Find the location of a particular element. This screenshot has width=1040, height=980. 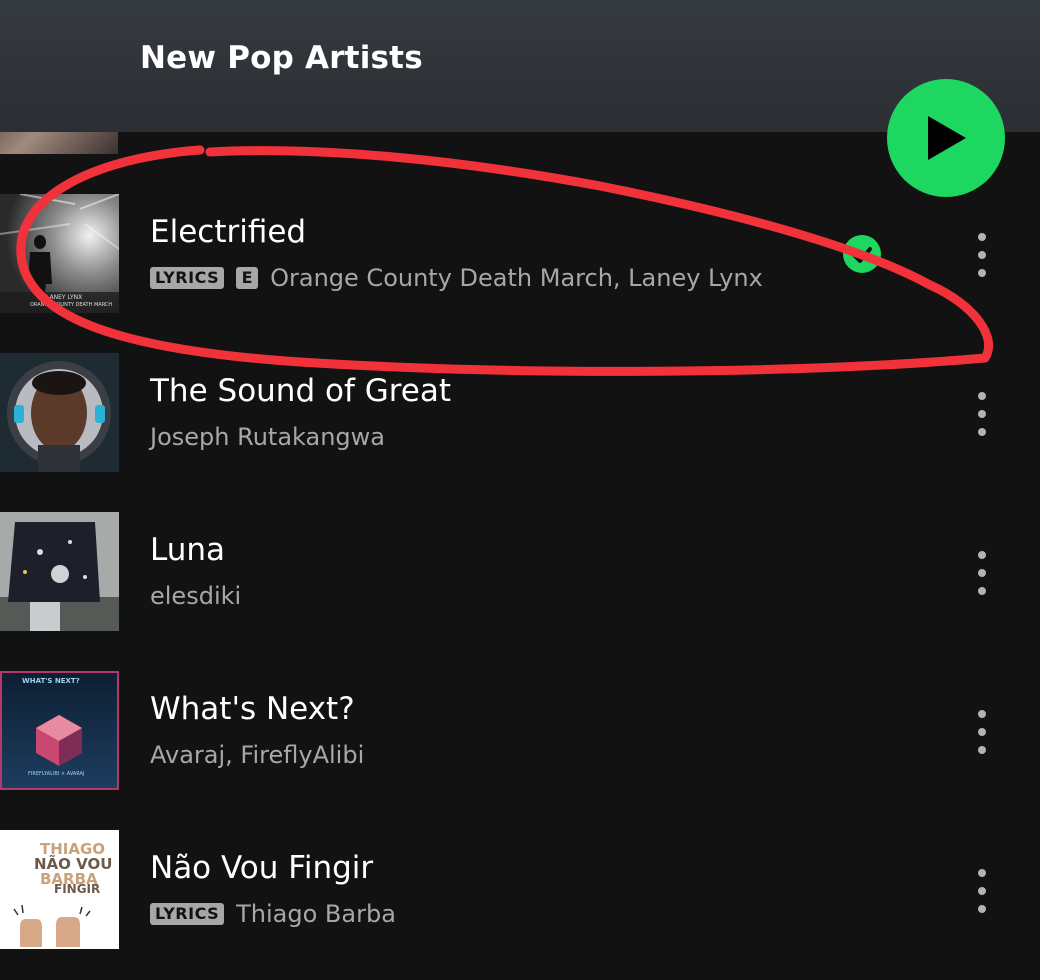

play-button is located at coordinates (946, 138).